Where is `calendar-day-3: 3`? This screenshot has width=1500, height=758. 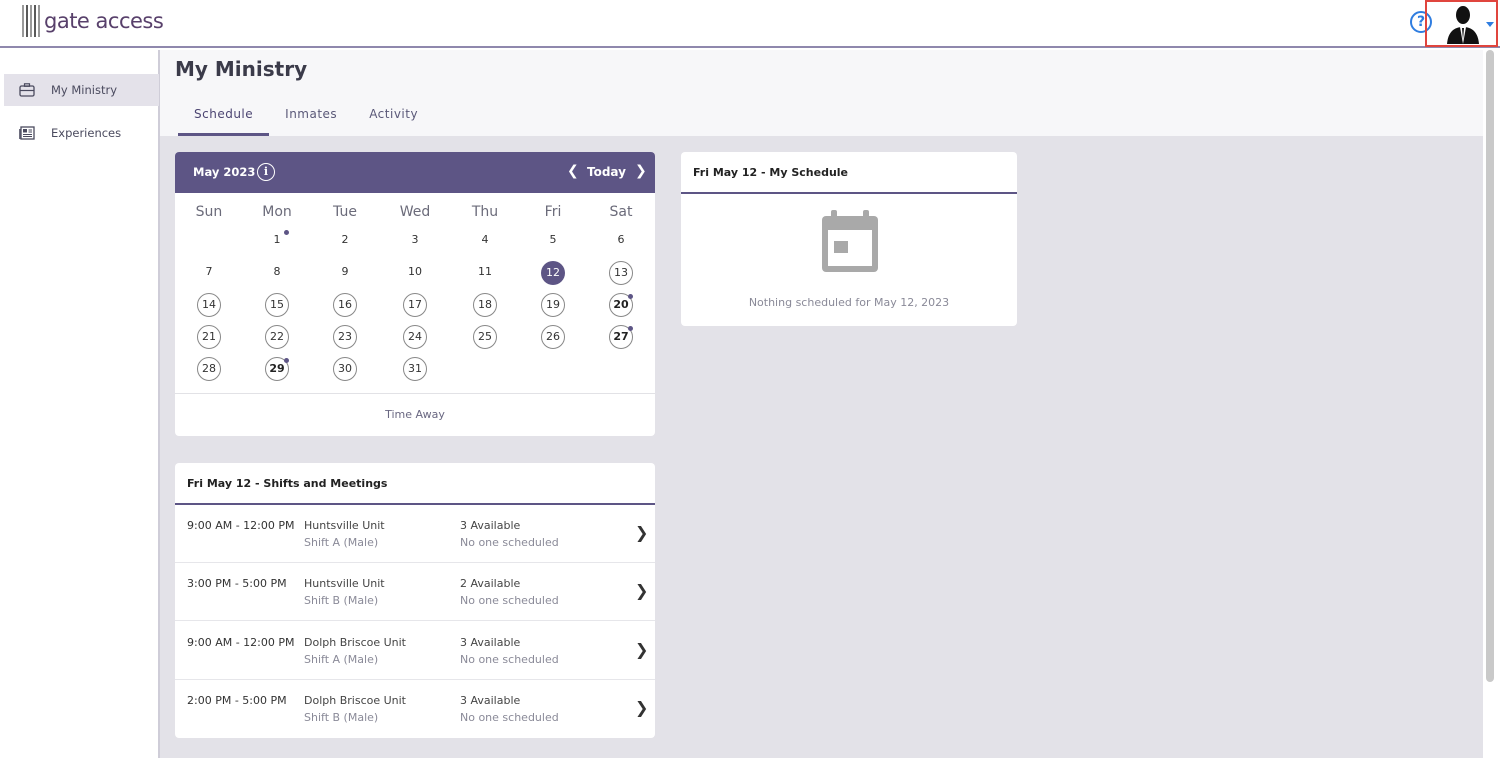
calendar-day-3: 3 is located at coordinates (415, 241).